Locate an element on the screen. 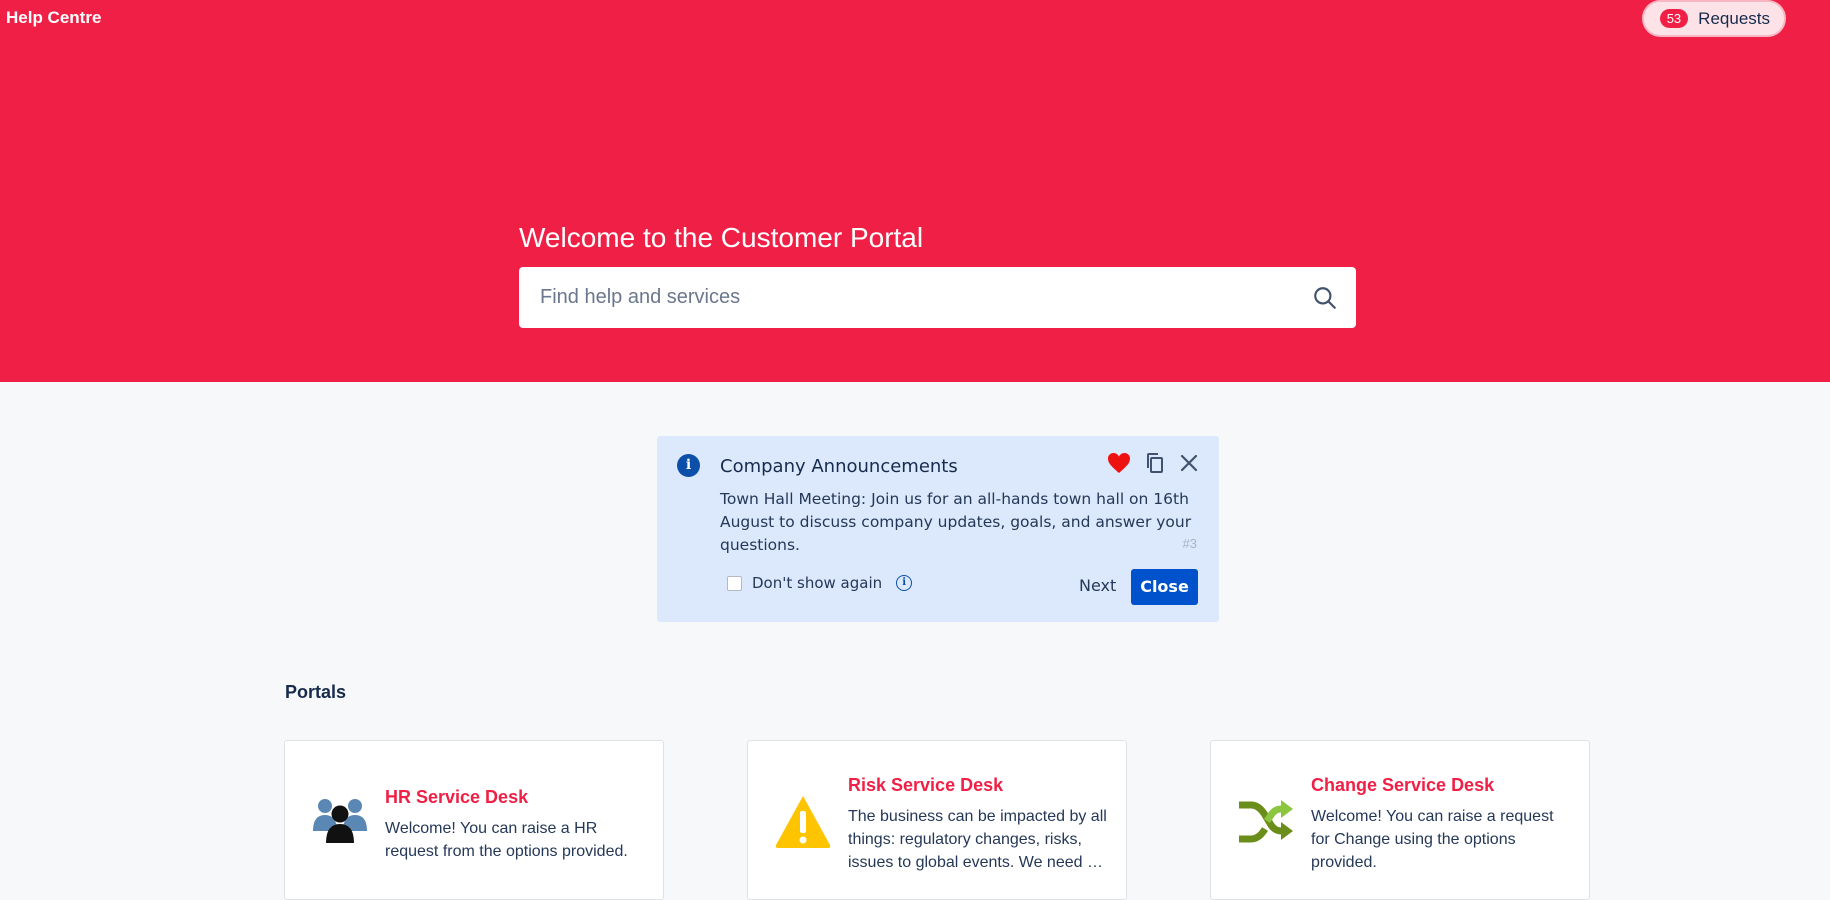 This screenshot has height=900, width=1830. search-bar is located at coordinates (937, 297).